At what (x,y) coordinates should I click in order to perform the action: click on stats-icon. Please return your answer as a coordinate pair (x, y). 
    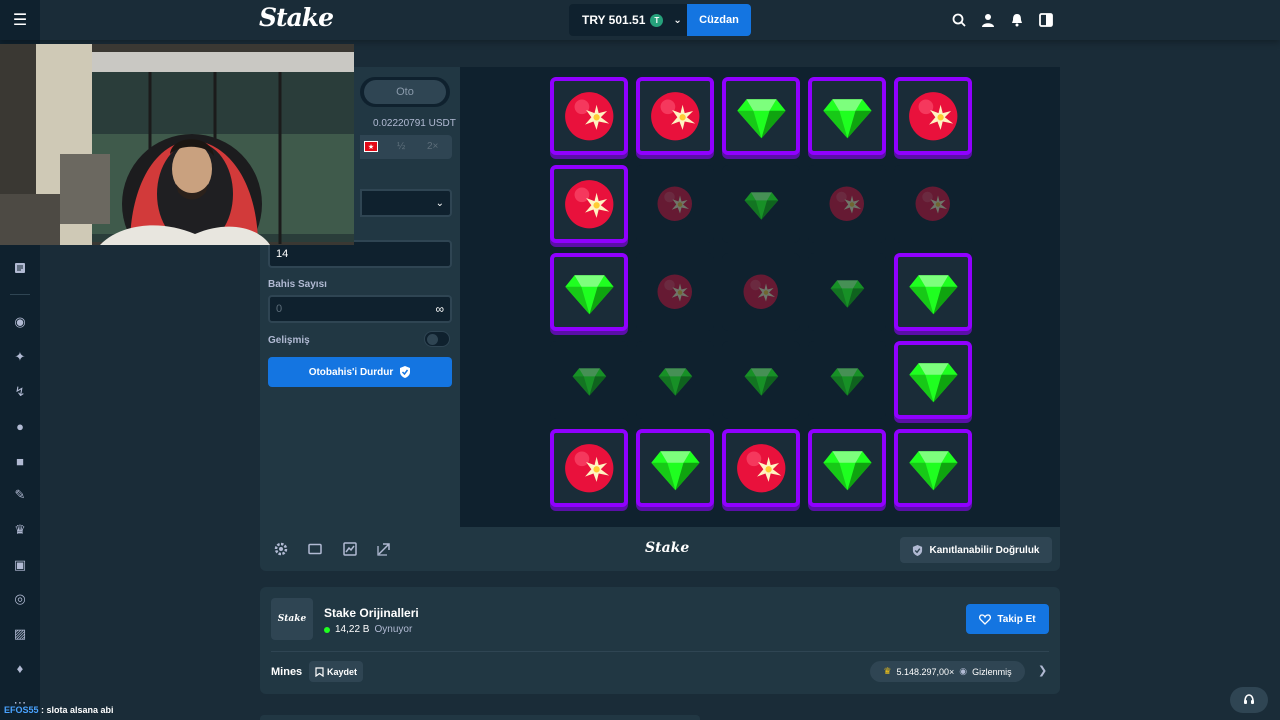
    Looking at the image, I should click on (350, 549).